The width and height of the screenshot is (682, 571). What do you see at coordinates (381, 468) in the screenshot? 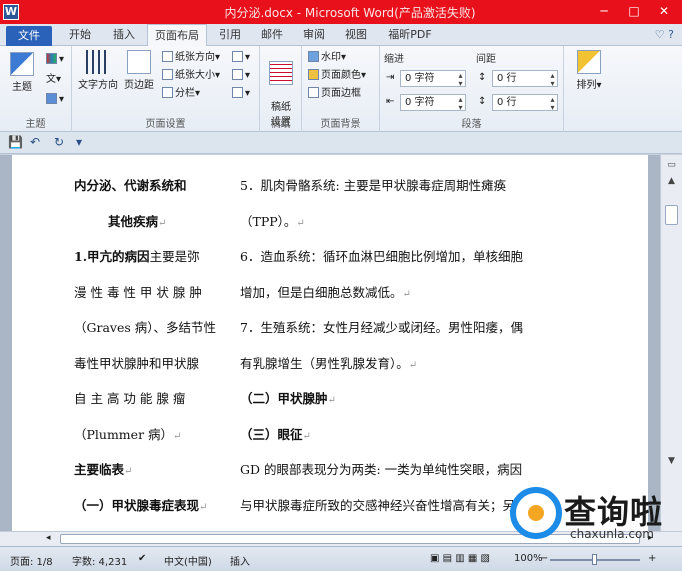
I see `document-line: GD 的眼部表现分为两类: 一类为单纯性突眼，病因` at bounding box center [381, 468].